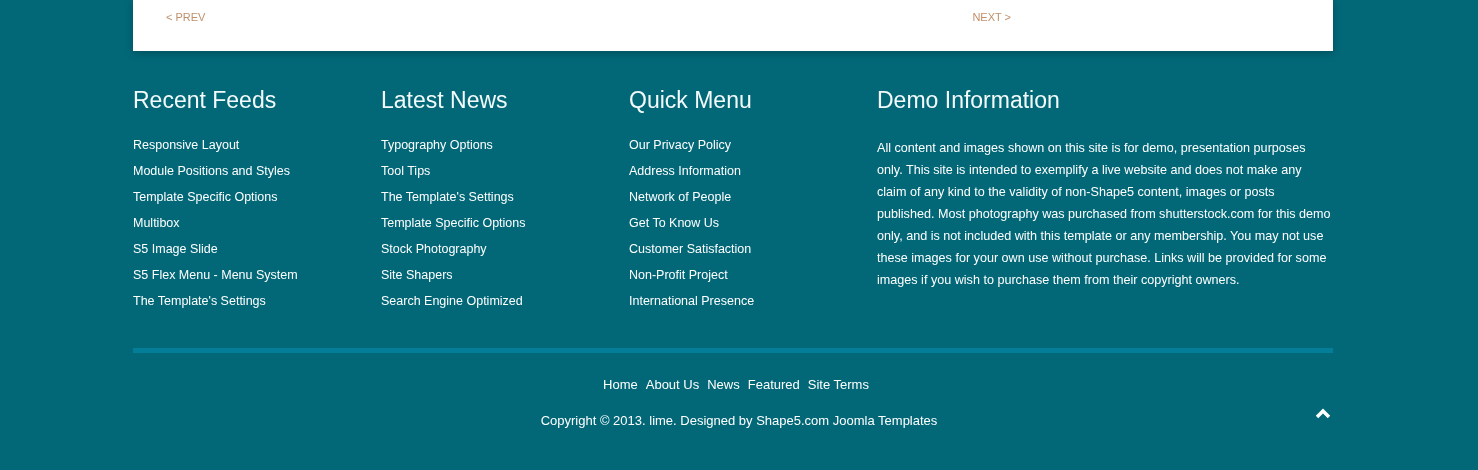 Image resolution: width=1478 pixels, height=470 pixels. Describe the element at coordinates (773, 384) in the screenshot. I see `footer-menu-link: Featured` at that location.